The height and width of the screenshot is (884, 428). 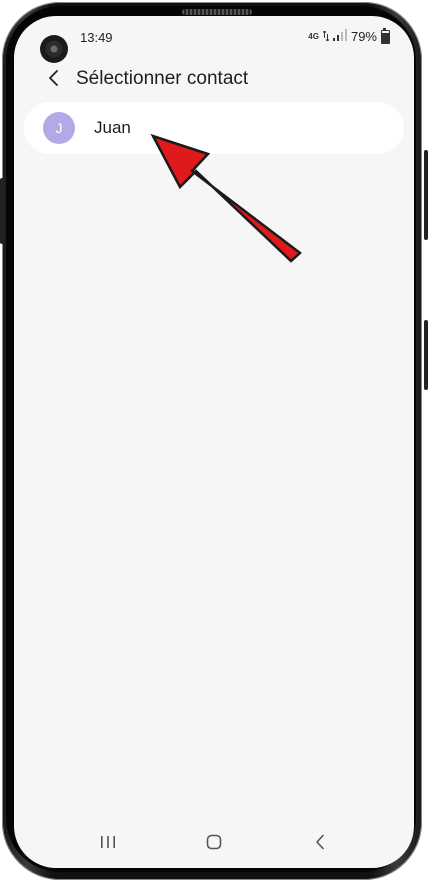 I want to click on status-icons: 4G 79%, so click(x=349, y=35).